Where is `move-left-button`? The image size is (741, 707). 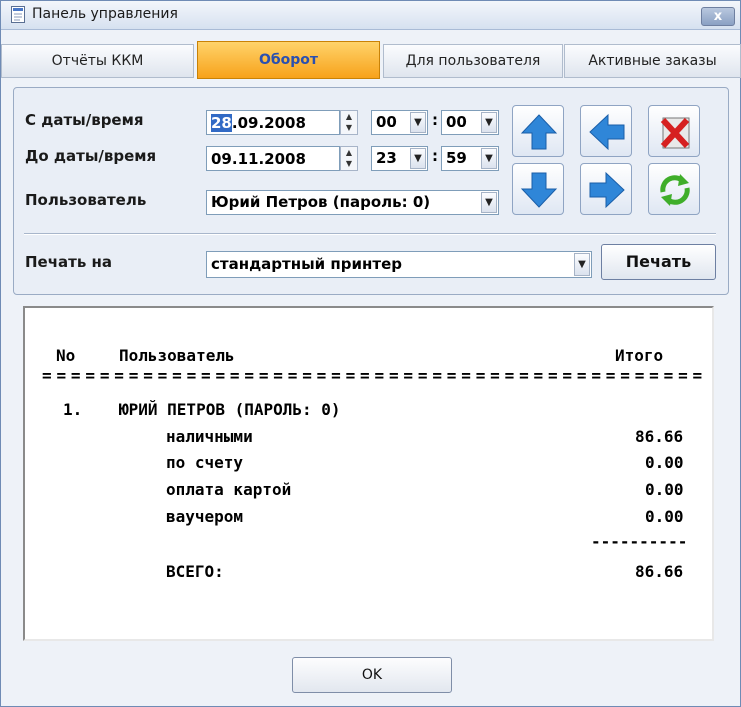 move-left-button is located at coordinates (606, 131).